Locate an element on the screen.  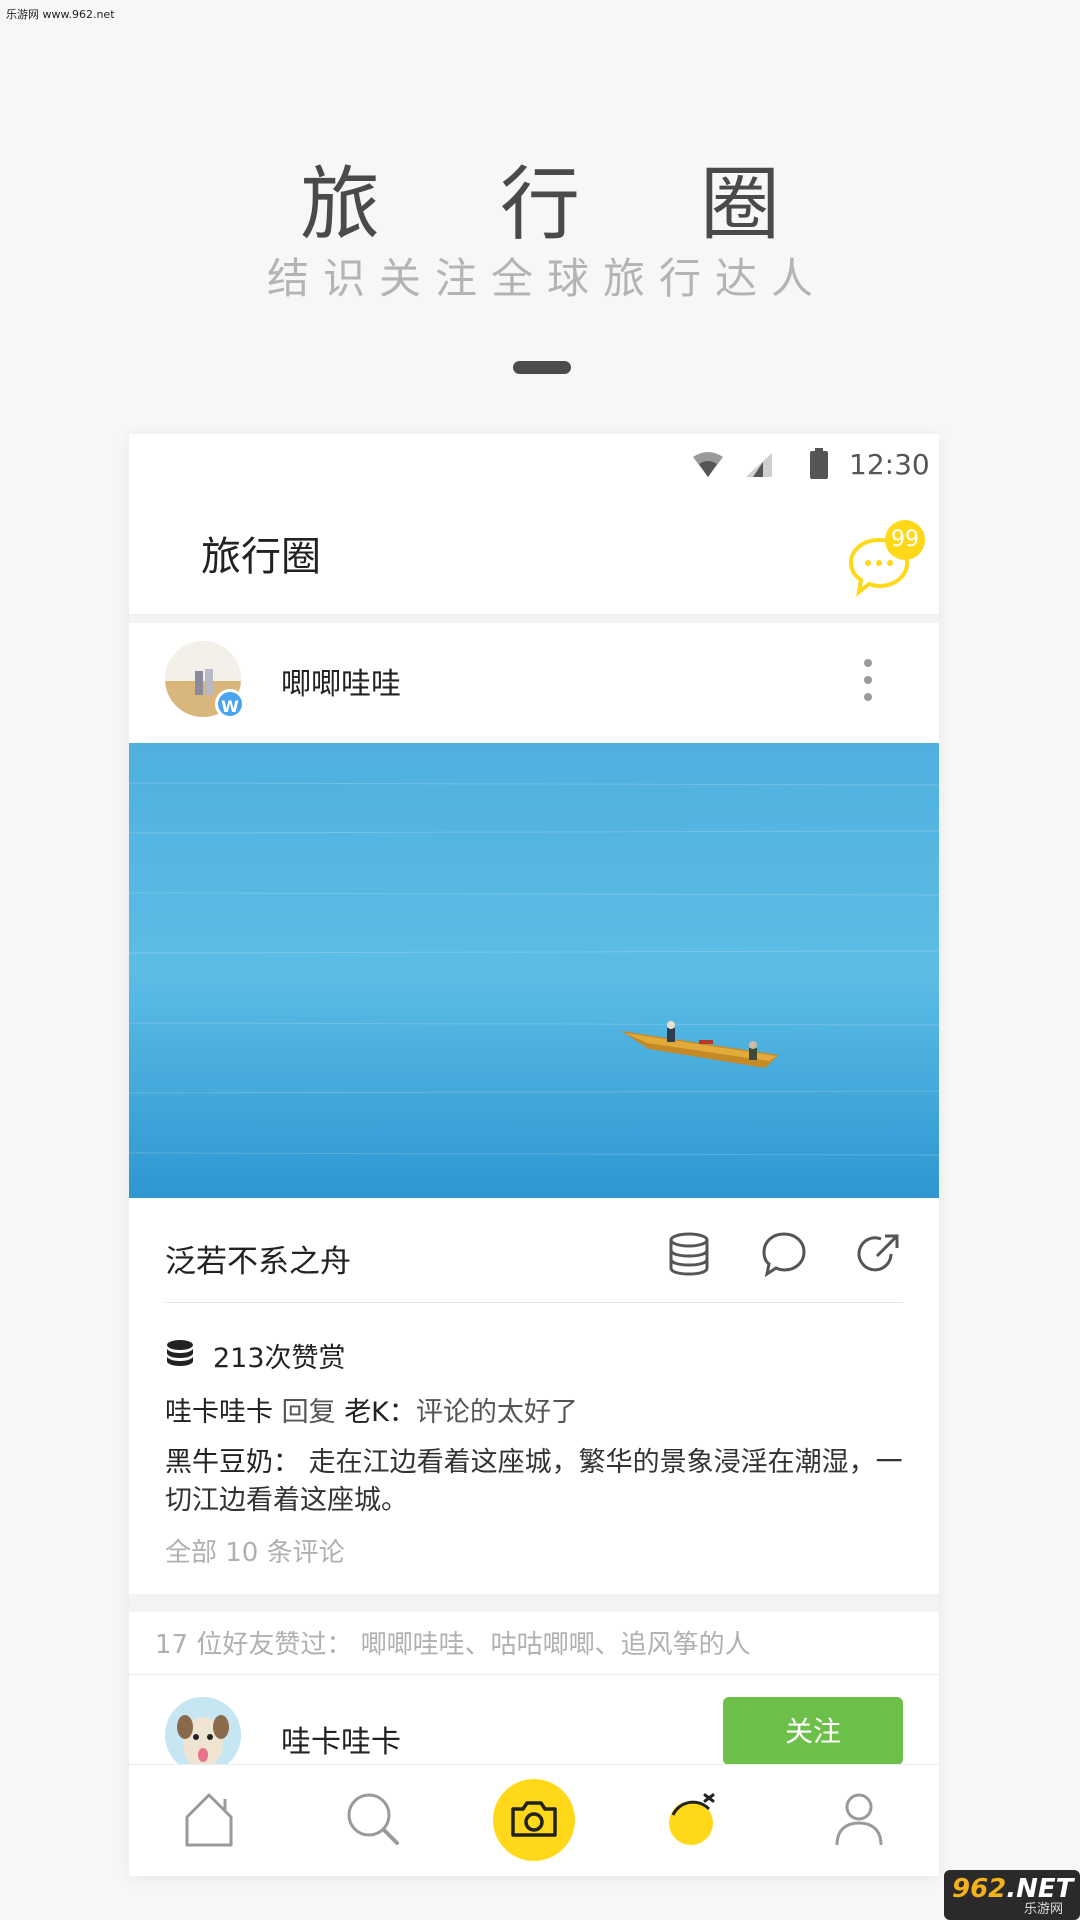
more-icon is located at coordinates (868, 681).